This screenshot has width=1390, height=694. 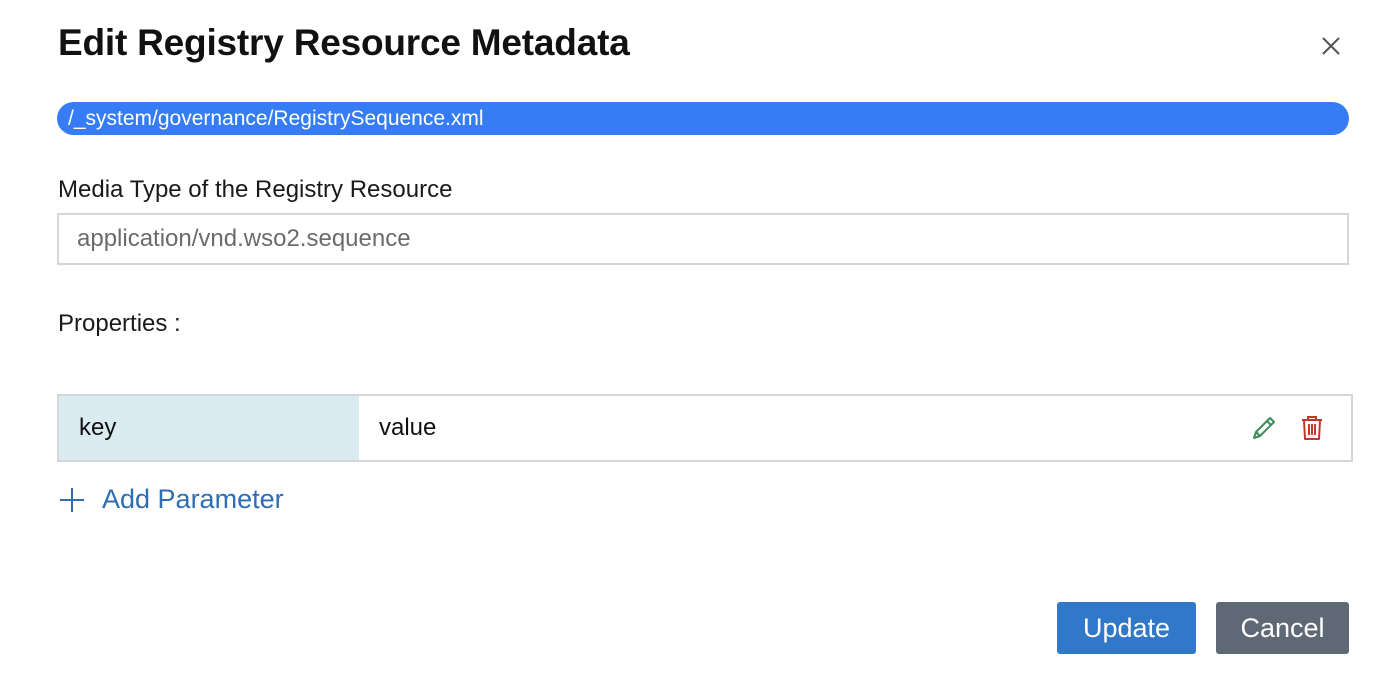 I want to click on property-key: key, so click(x=209, y=428).